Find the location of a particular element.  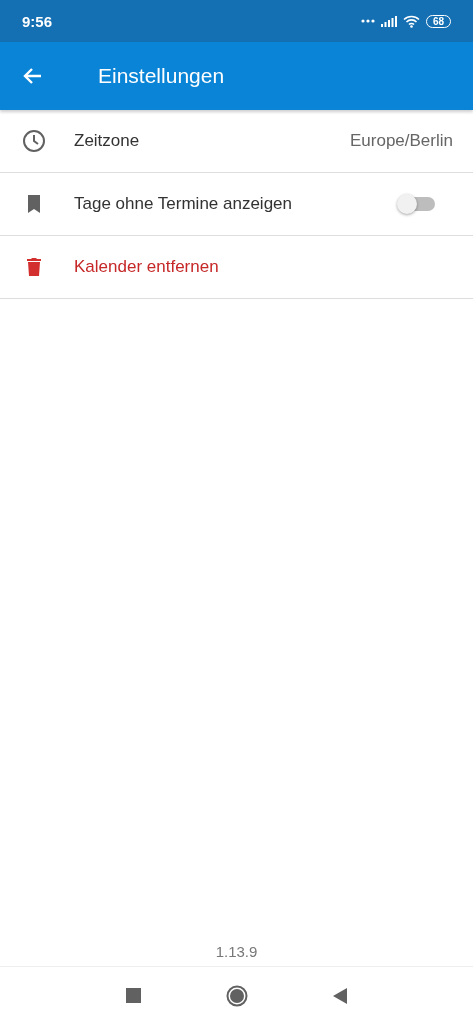

wifi-icon is located at coordinates (411, 21).